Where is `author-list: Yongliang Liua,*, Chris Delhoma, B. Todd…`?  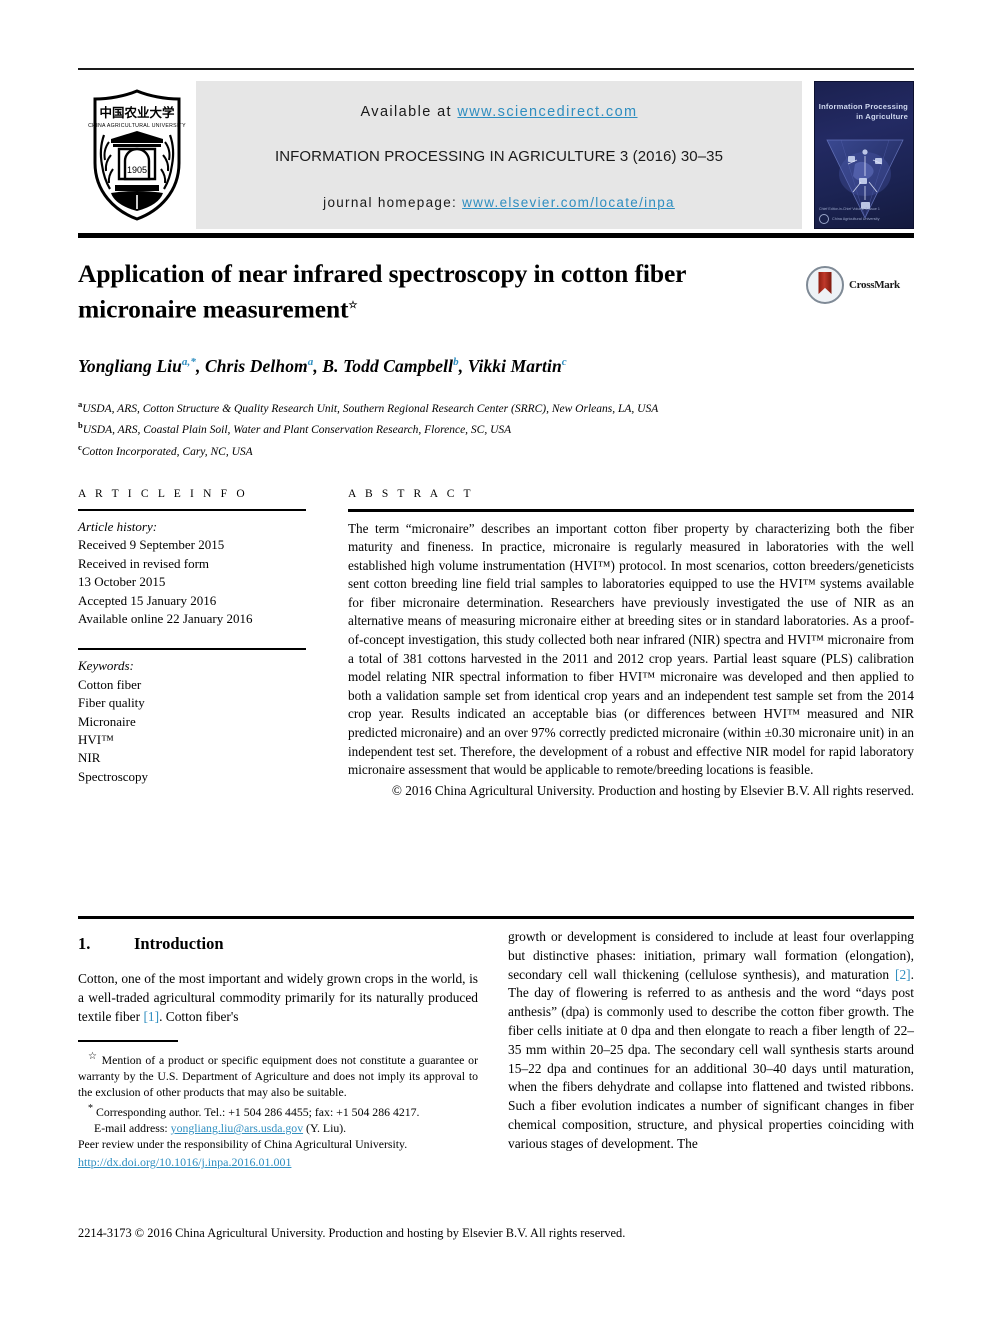 author-list: Yongliang Liua,*, Chris Delhoma, B. Todd… is located at coordinates (498, 366).